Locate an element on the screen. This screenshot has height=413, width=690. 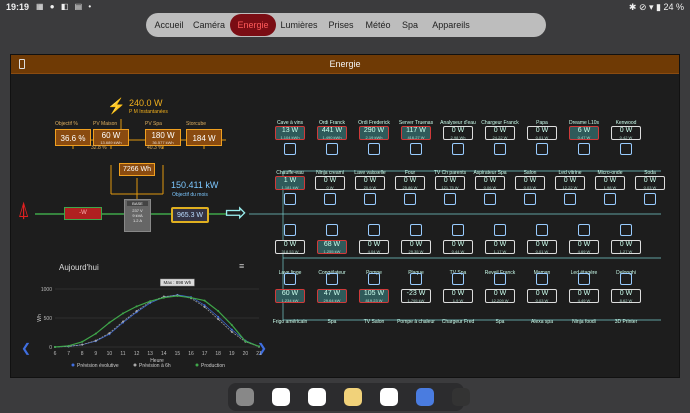
house-value: 965.3 W is located at coordinates (190, 215).